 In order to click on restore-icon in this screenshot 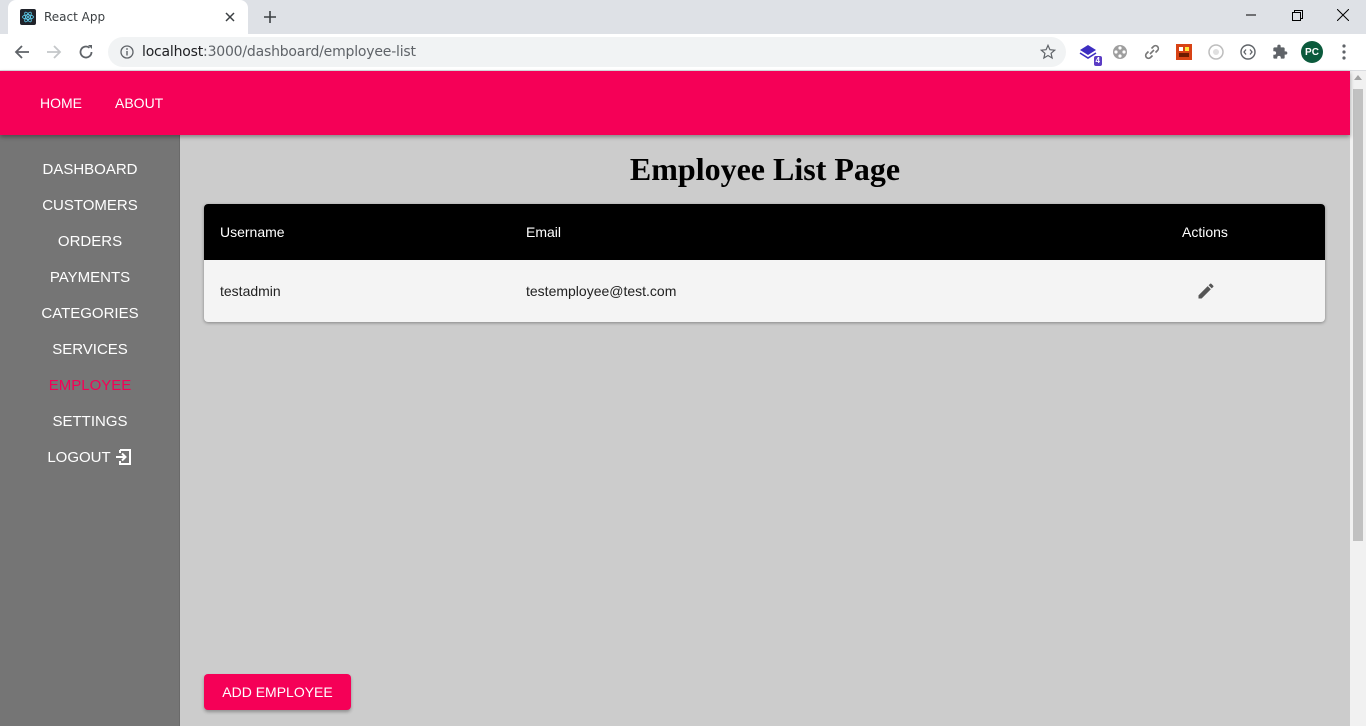, I will do `click(1297, 15)`.